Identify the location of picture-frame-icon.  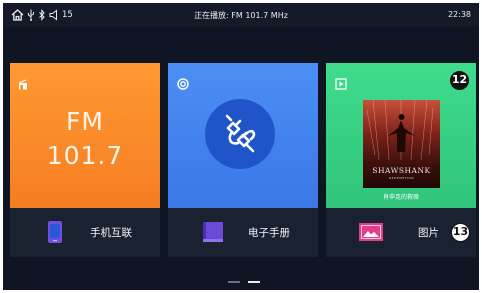
(341, 84).